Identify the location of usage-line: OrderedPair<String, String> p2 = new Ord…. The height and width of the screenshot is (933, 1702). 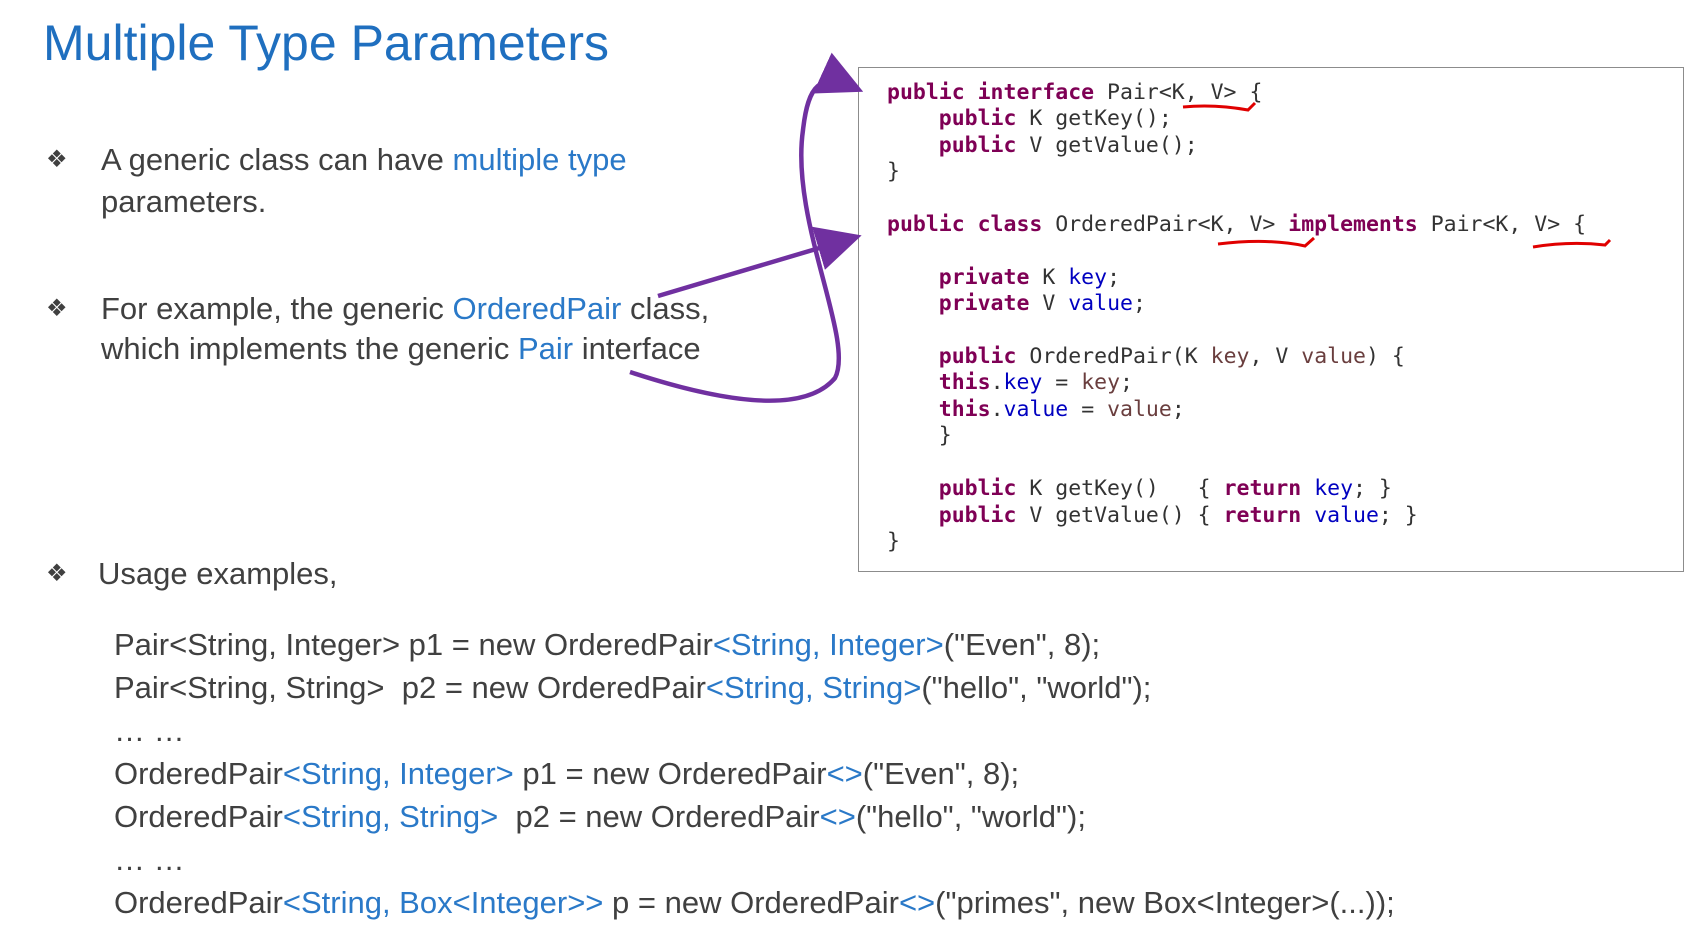
(600, 816).